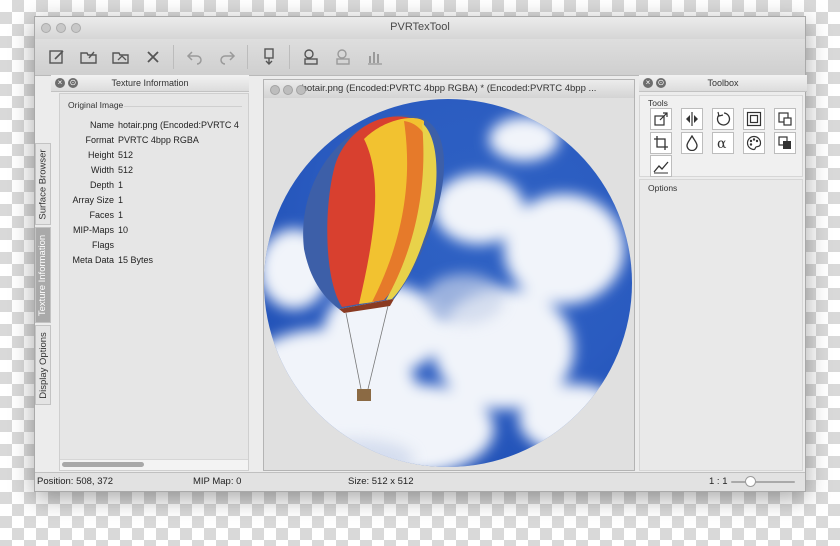 The height and width of the screenshot is (546, 840). I want to click on palette-icon, so click(754, 143).